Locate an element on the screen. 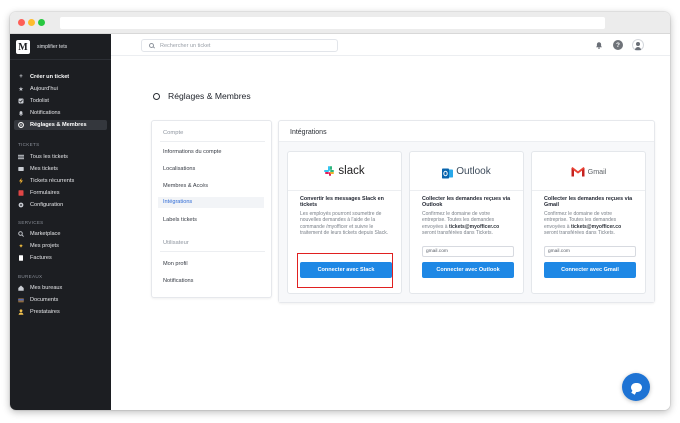 The width and height of the screenshot is (680, 423). sidebar-item-label: Tickets récurrents is located at coordinates (52, 181).